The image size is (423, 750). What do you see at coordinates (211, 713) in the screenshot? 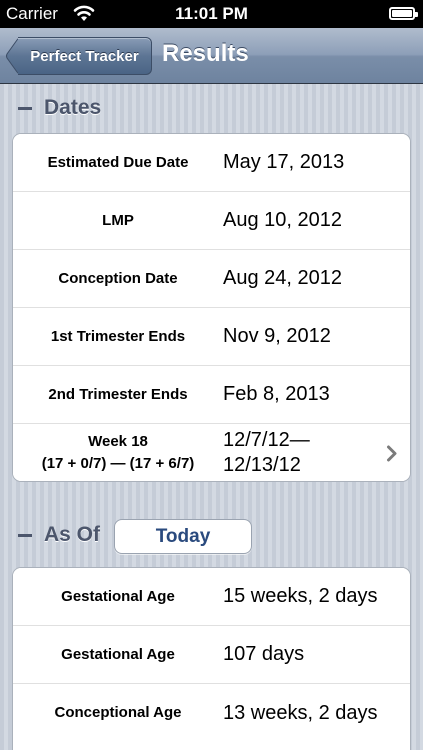
I see `table-row: Conceptional Age 13 weeks, 2 days` at bounding box center [211, 713].